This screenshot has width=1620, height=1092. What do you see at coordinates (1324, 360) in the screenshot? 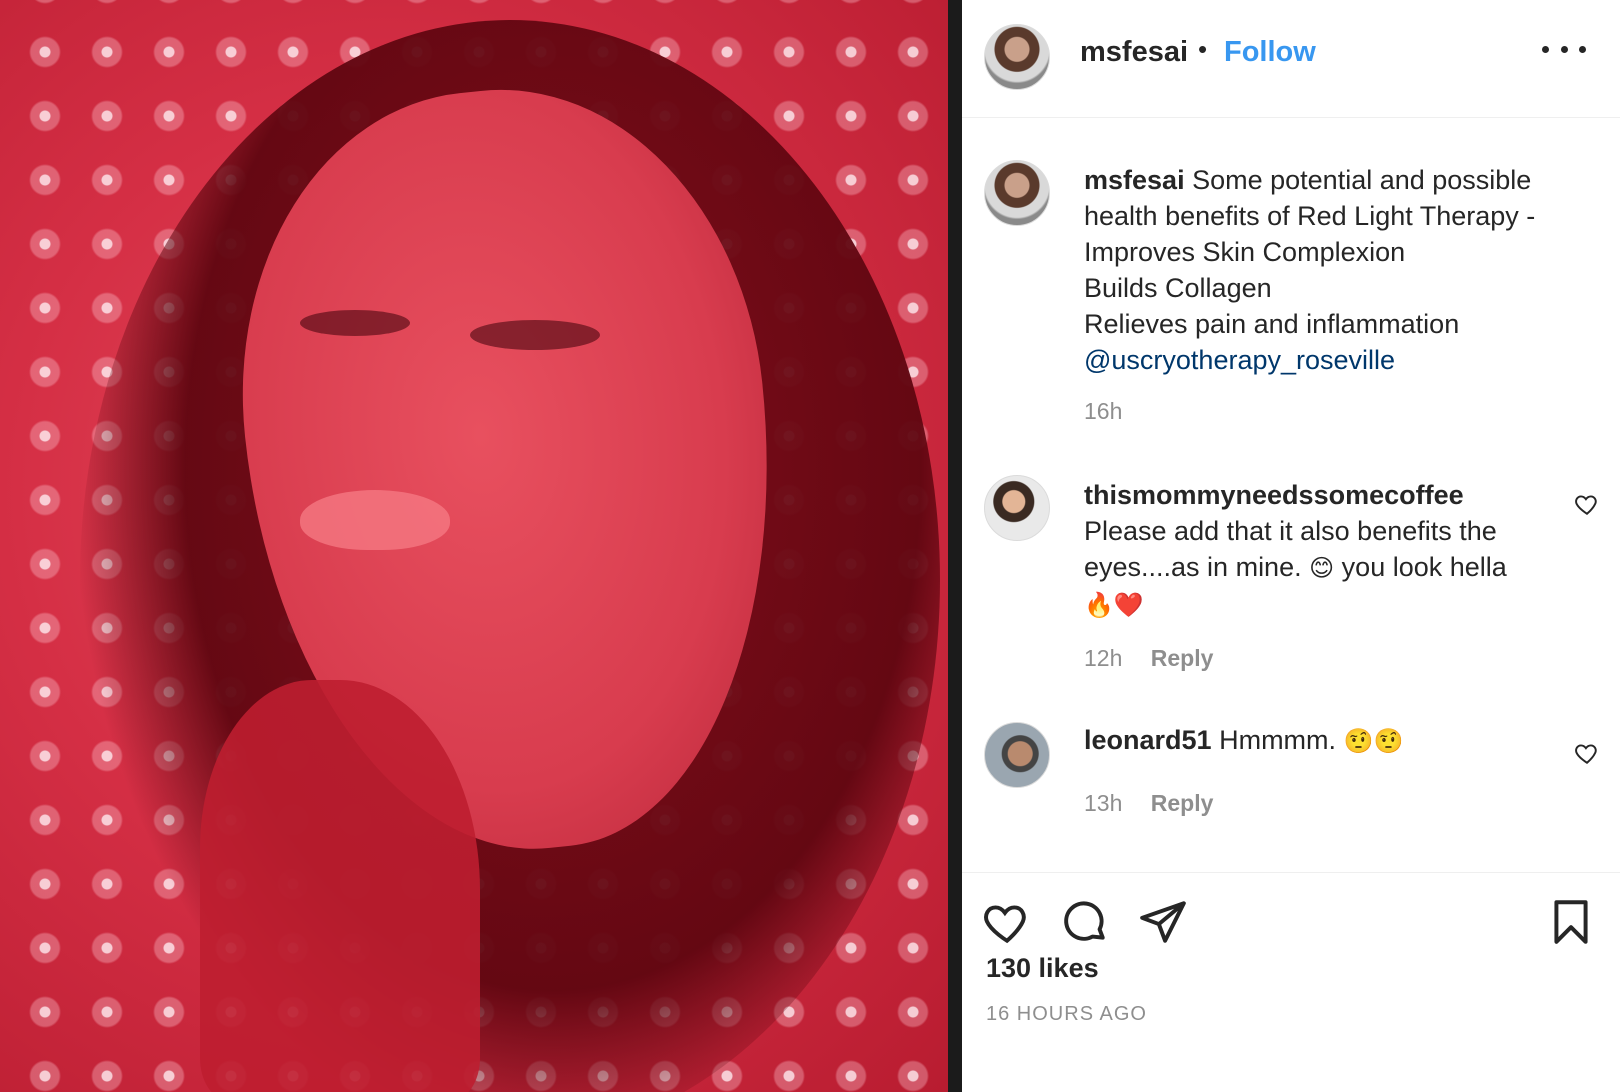
I see `caption-mention-link: @uscryotherapy_roseville` at bounding box center [1324, 360].